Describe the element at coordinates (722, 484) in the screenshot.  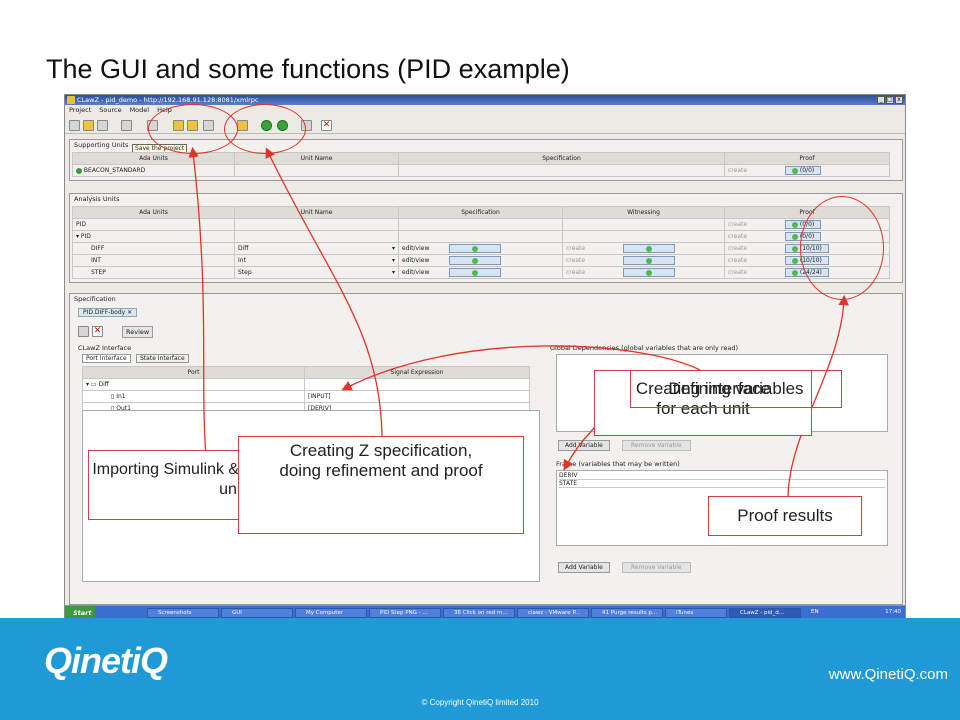
I see `list-item: STATE` at that location.